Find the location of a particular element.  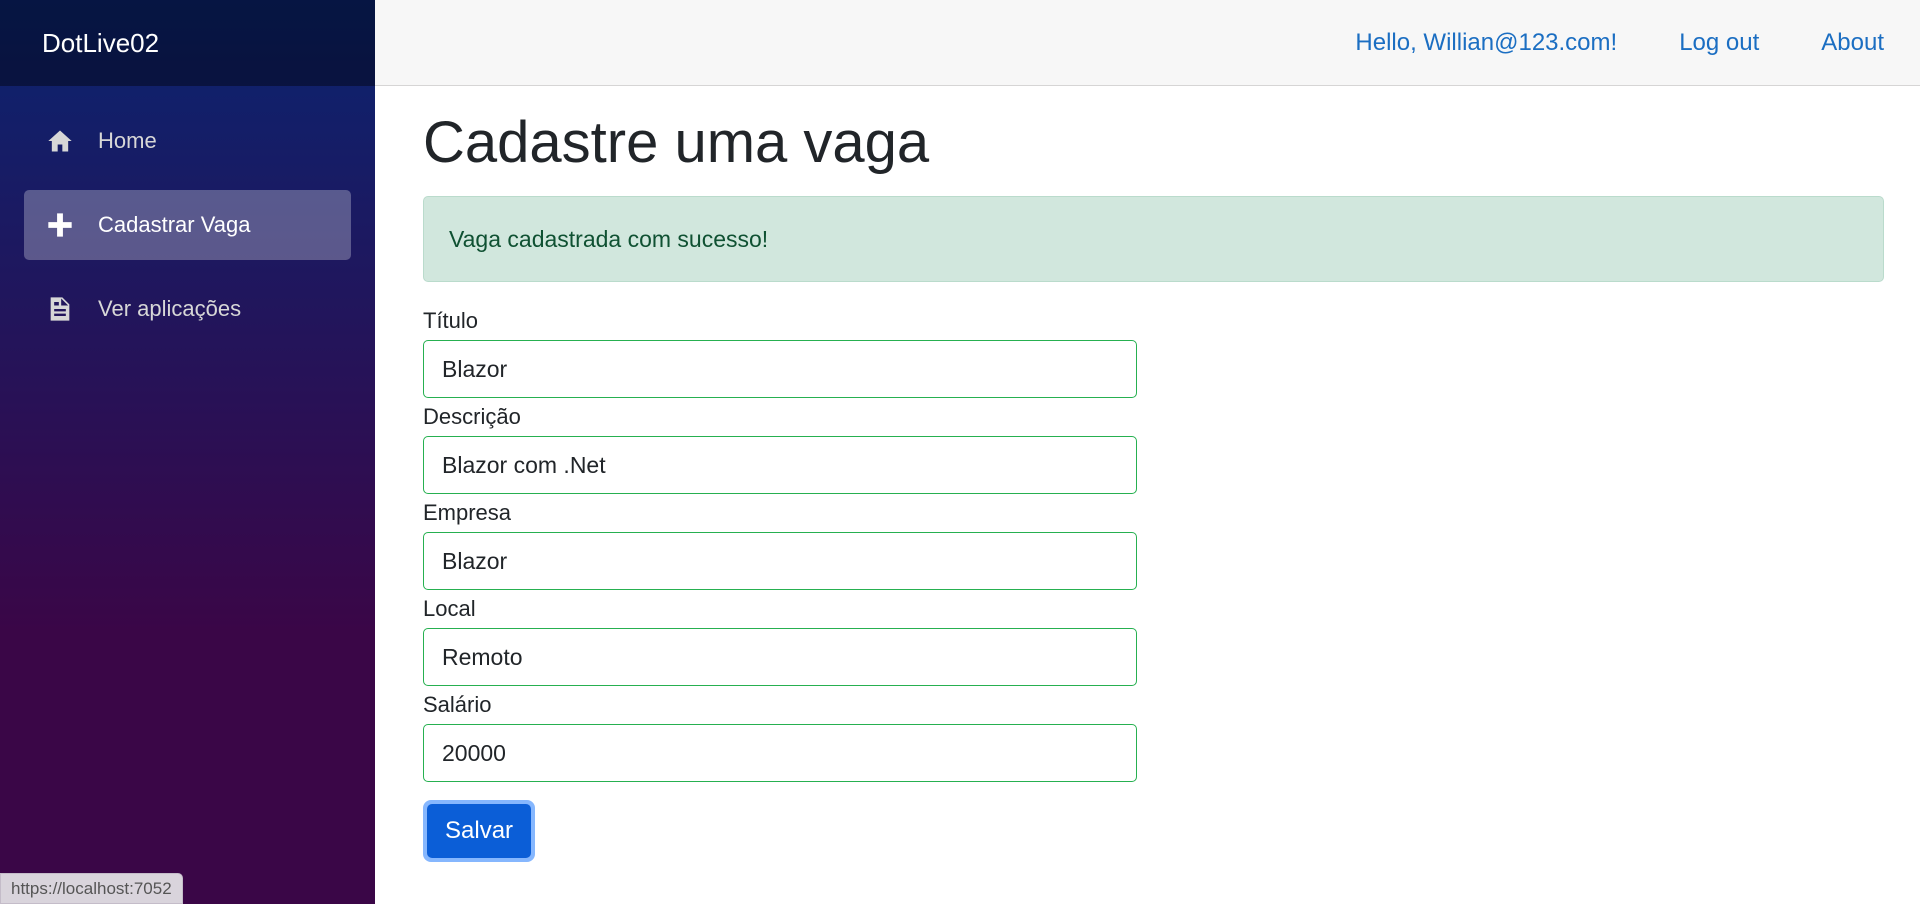

titulo-input is located at coordinates (780, 369).